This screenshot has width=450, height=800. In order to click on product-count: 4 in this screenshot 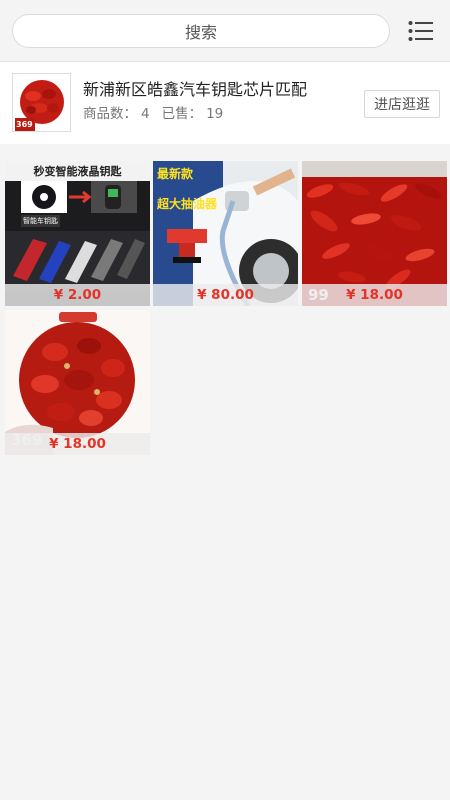, I will do `click(145, 114)`.